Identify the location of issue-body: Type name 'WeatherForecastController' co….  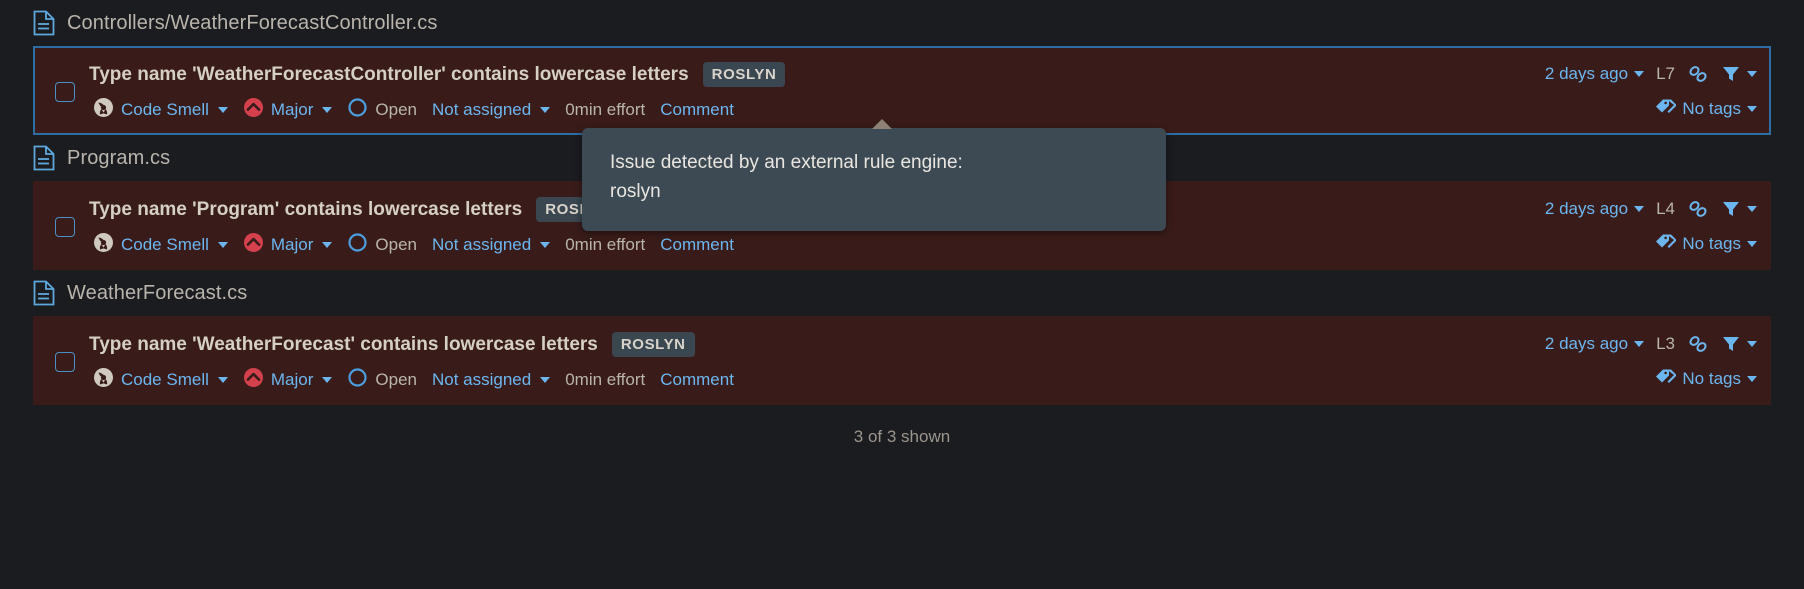
(808, 90).